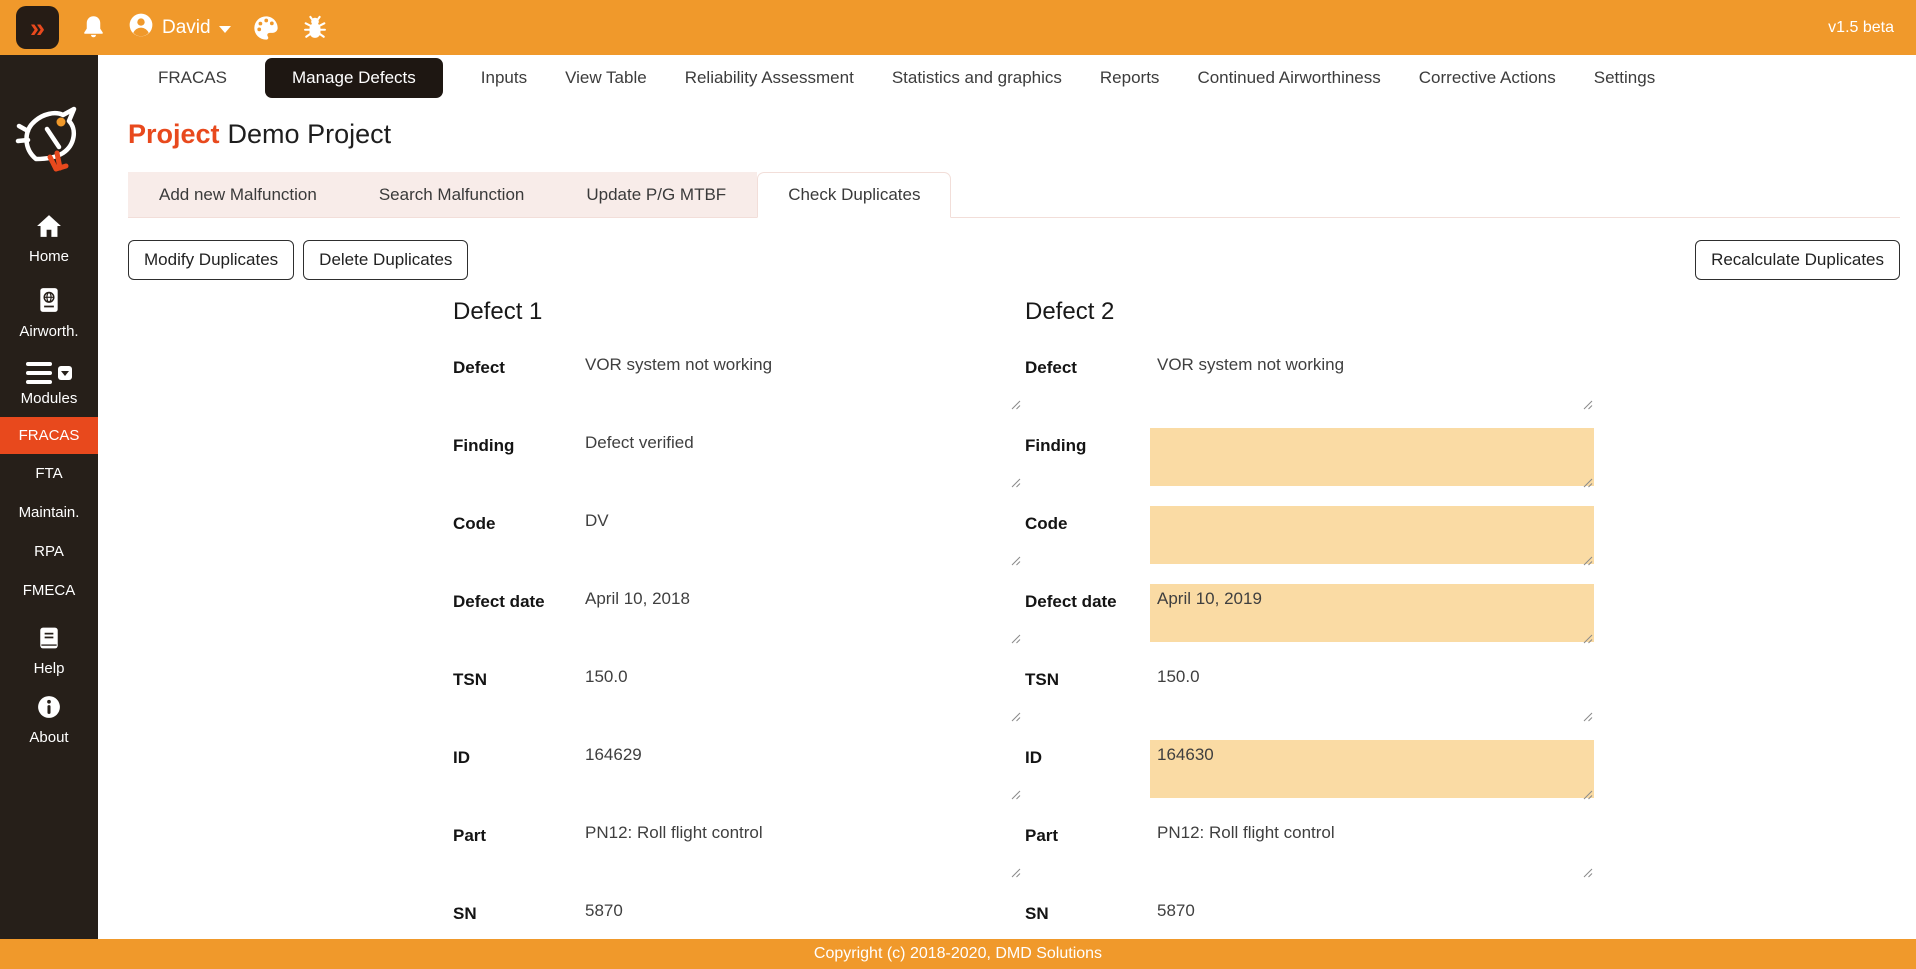 This screenshot has height=969, width=1916. I want to click on defect2-defect-field: VOR system not working, so click(1372, 380).